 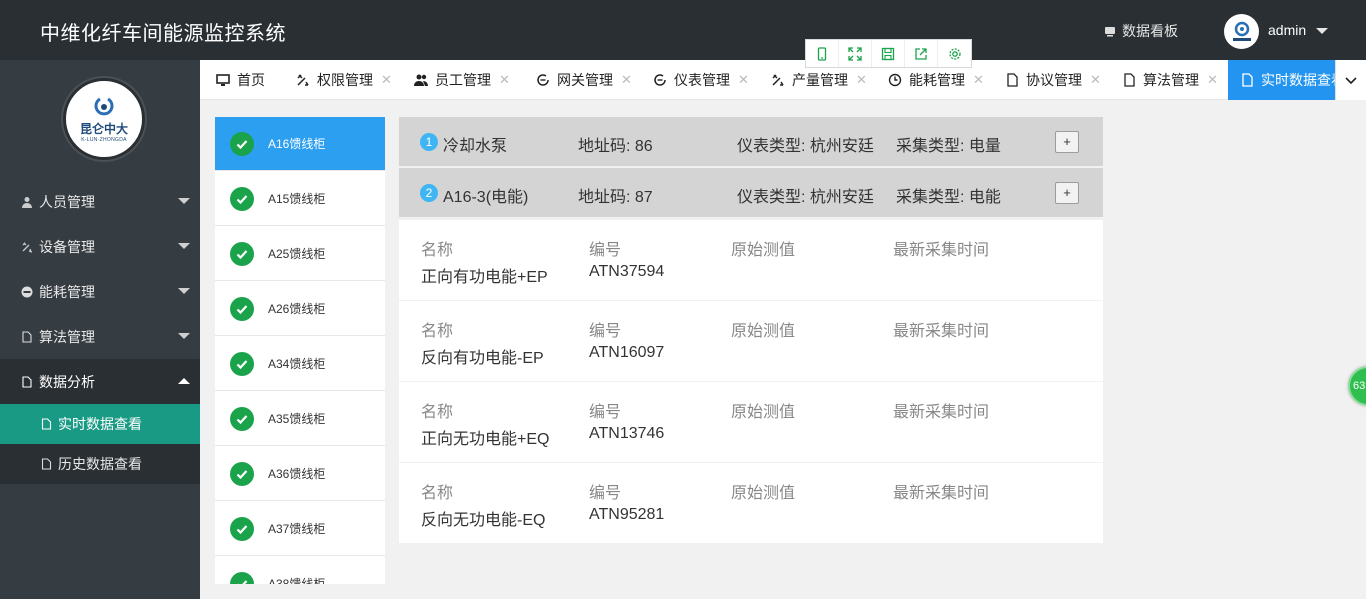 What do you see at coordinates (921, 53) in the screenshot?
I see `share-button` at bounding box center [921, 53].